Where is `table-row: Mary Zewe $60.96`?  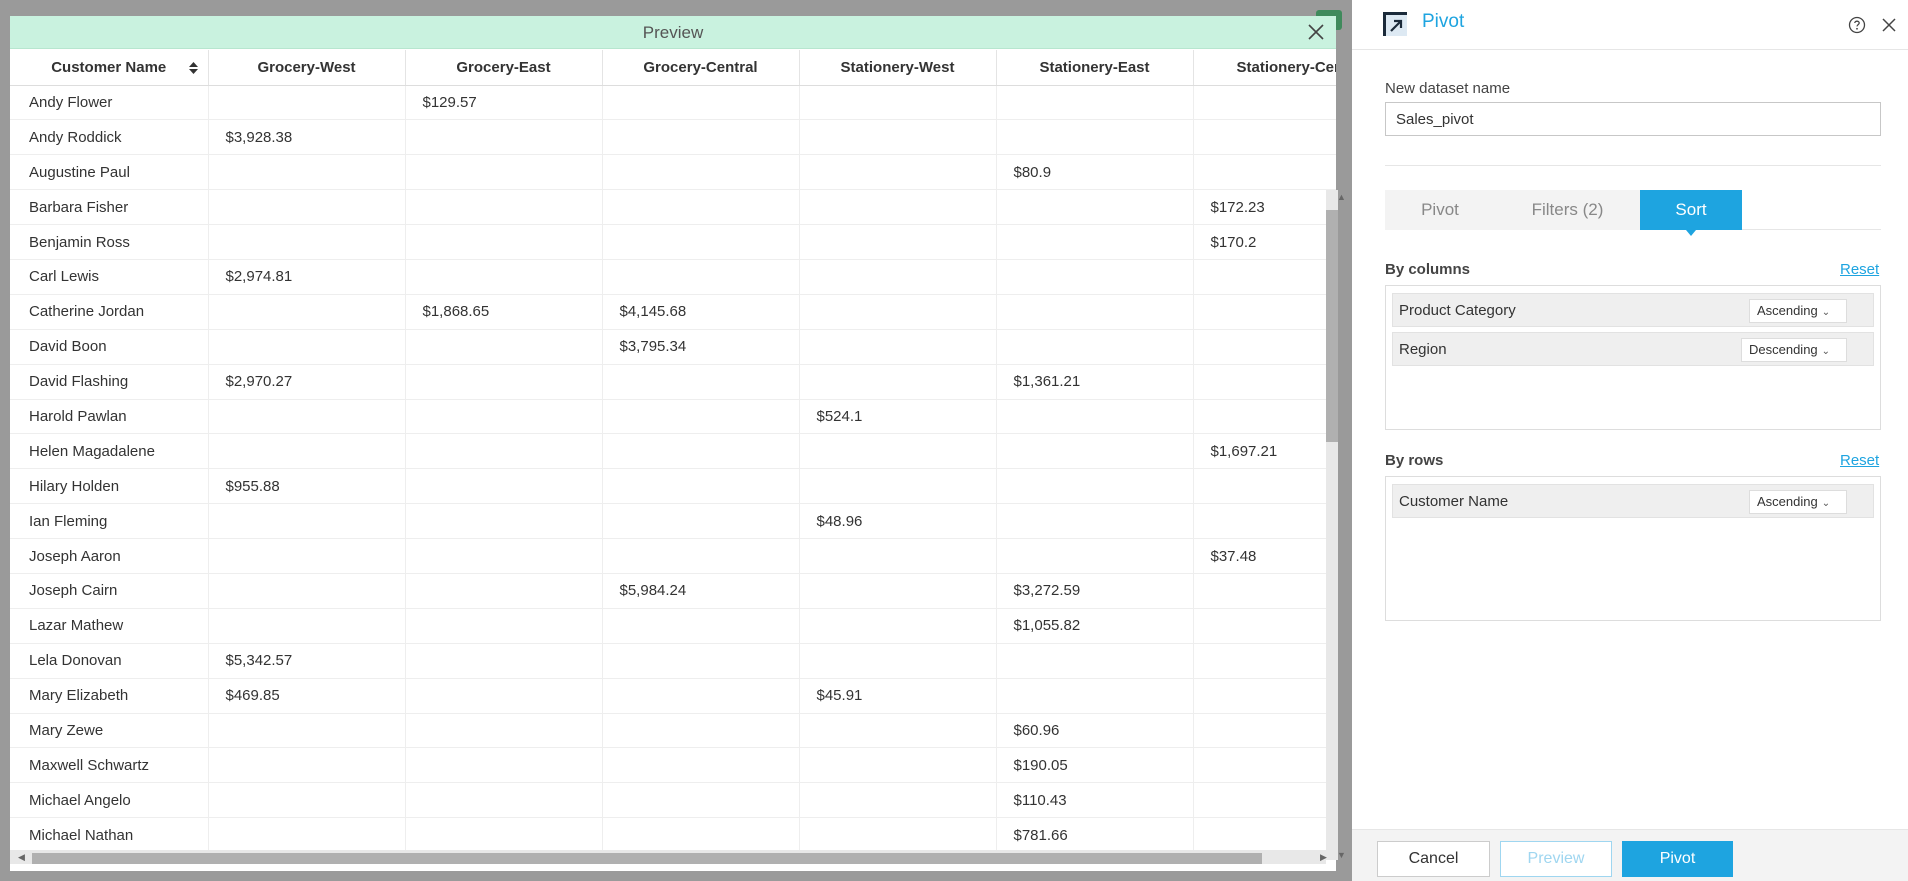
table-row: Mary Zewe $60.96 is located at coordinates (673, 731).